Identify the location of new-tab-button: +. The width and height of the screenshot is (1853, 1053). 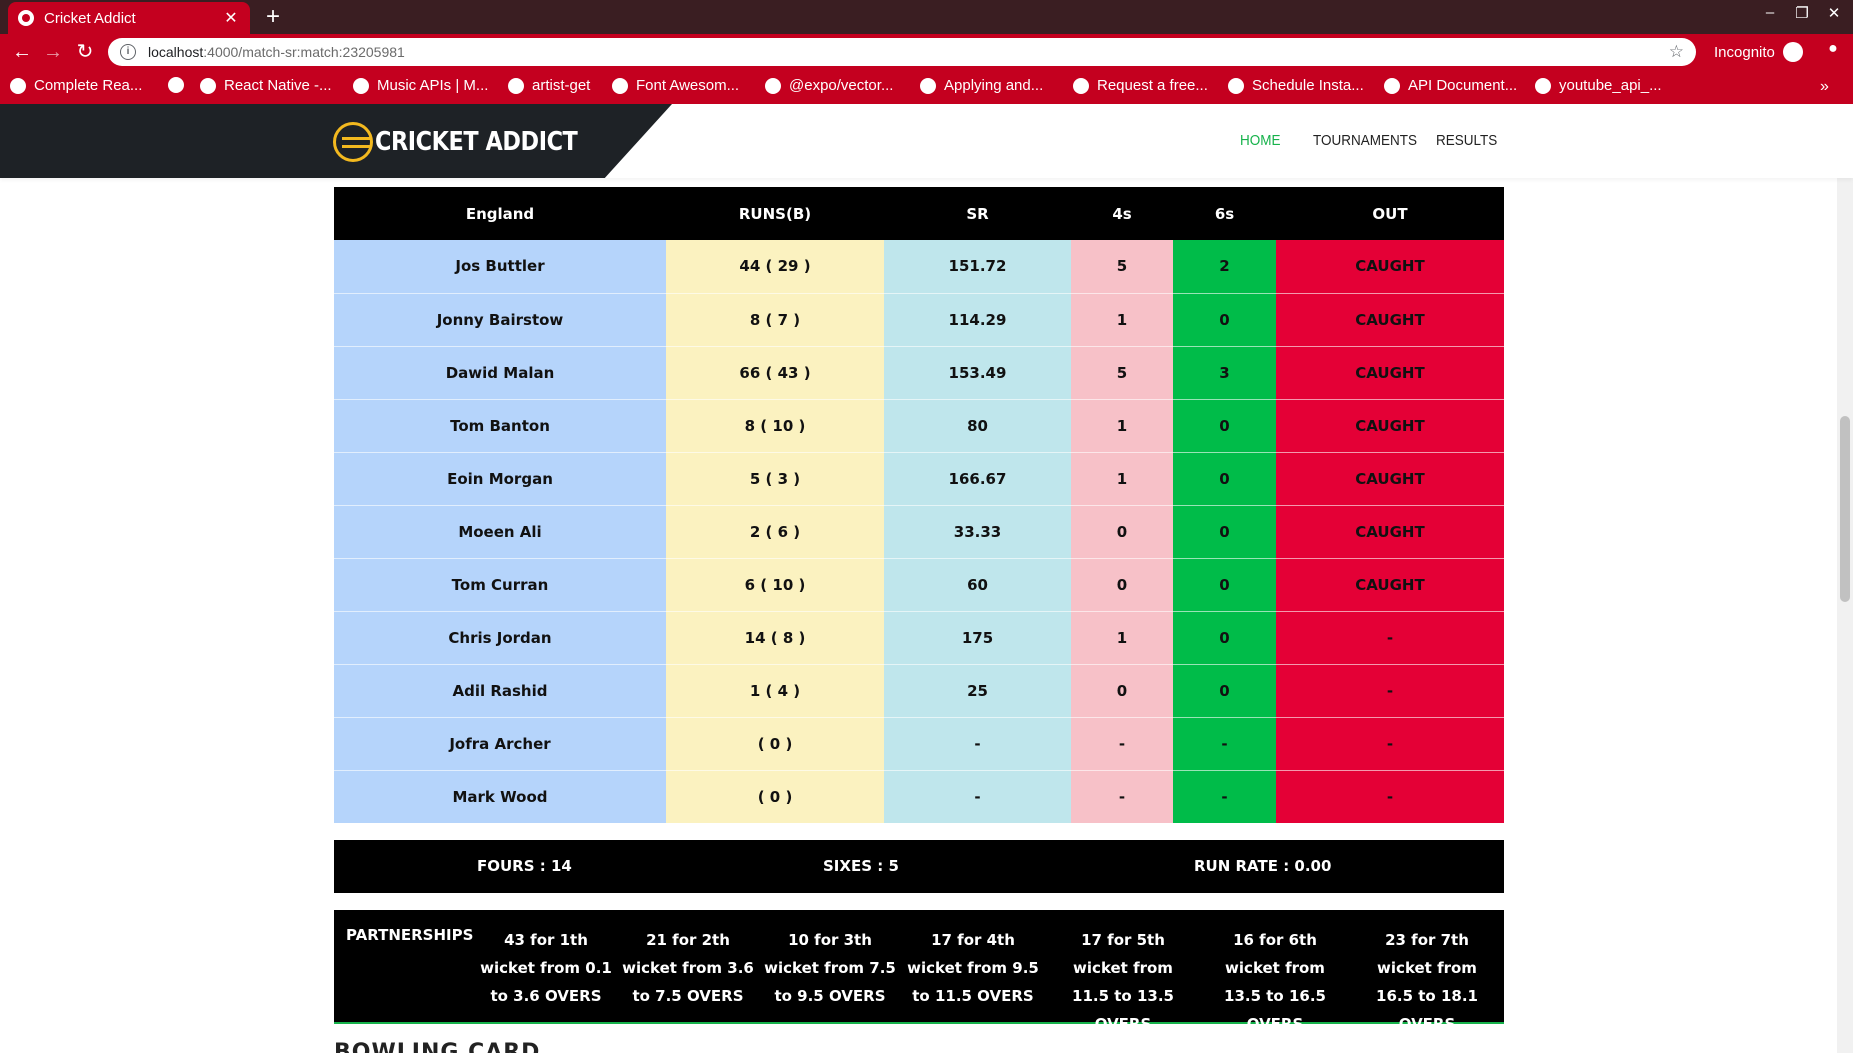
(273, 17).